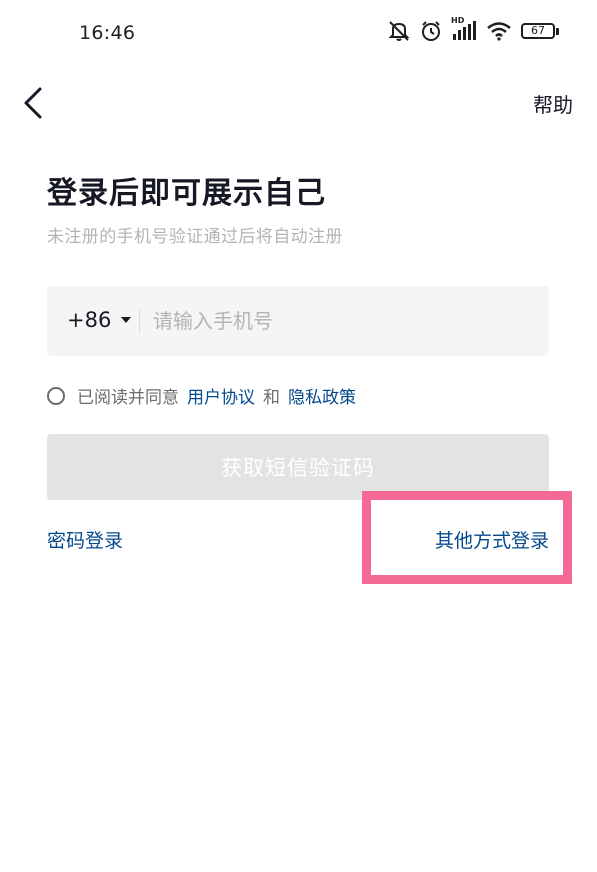  What do you see at coordinates (126, 320) in the screenshot?
I see `caret-down-icon` at bounding box center [126, 320].